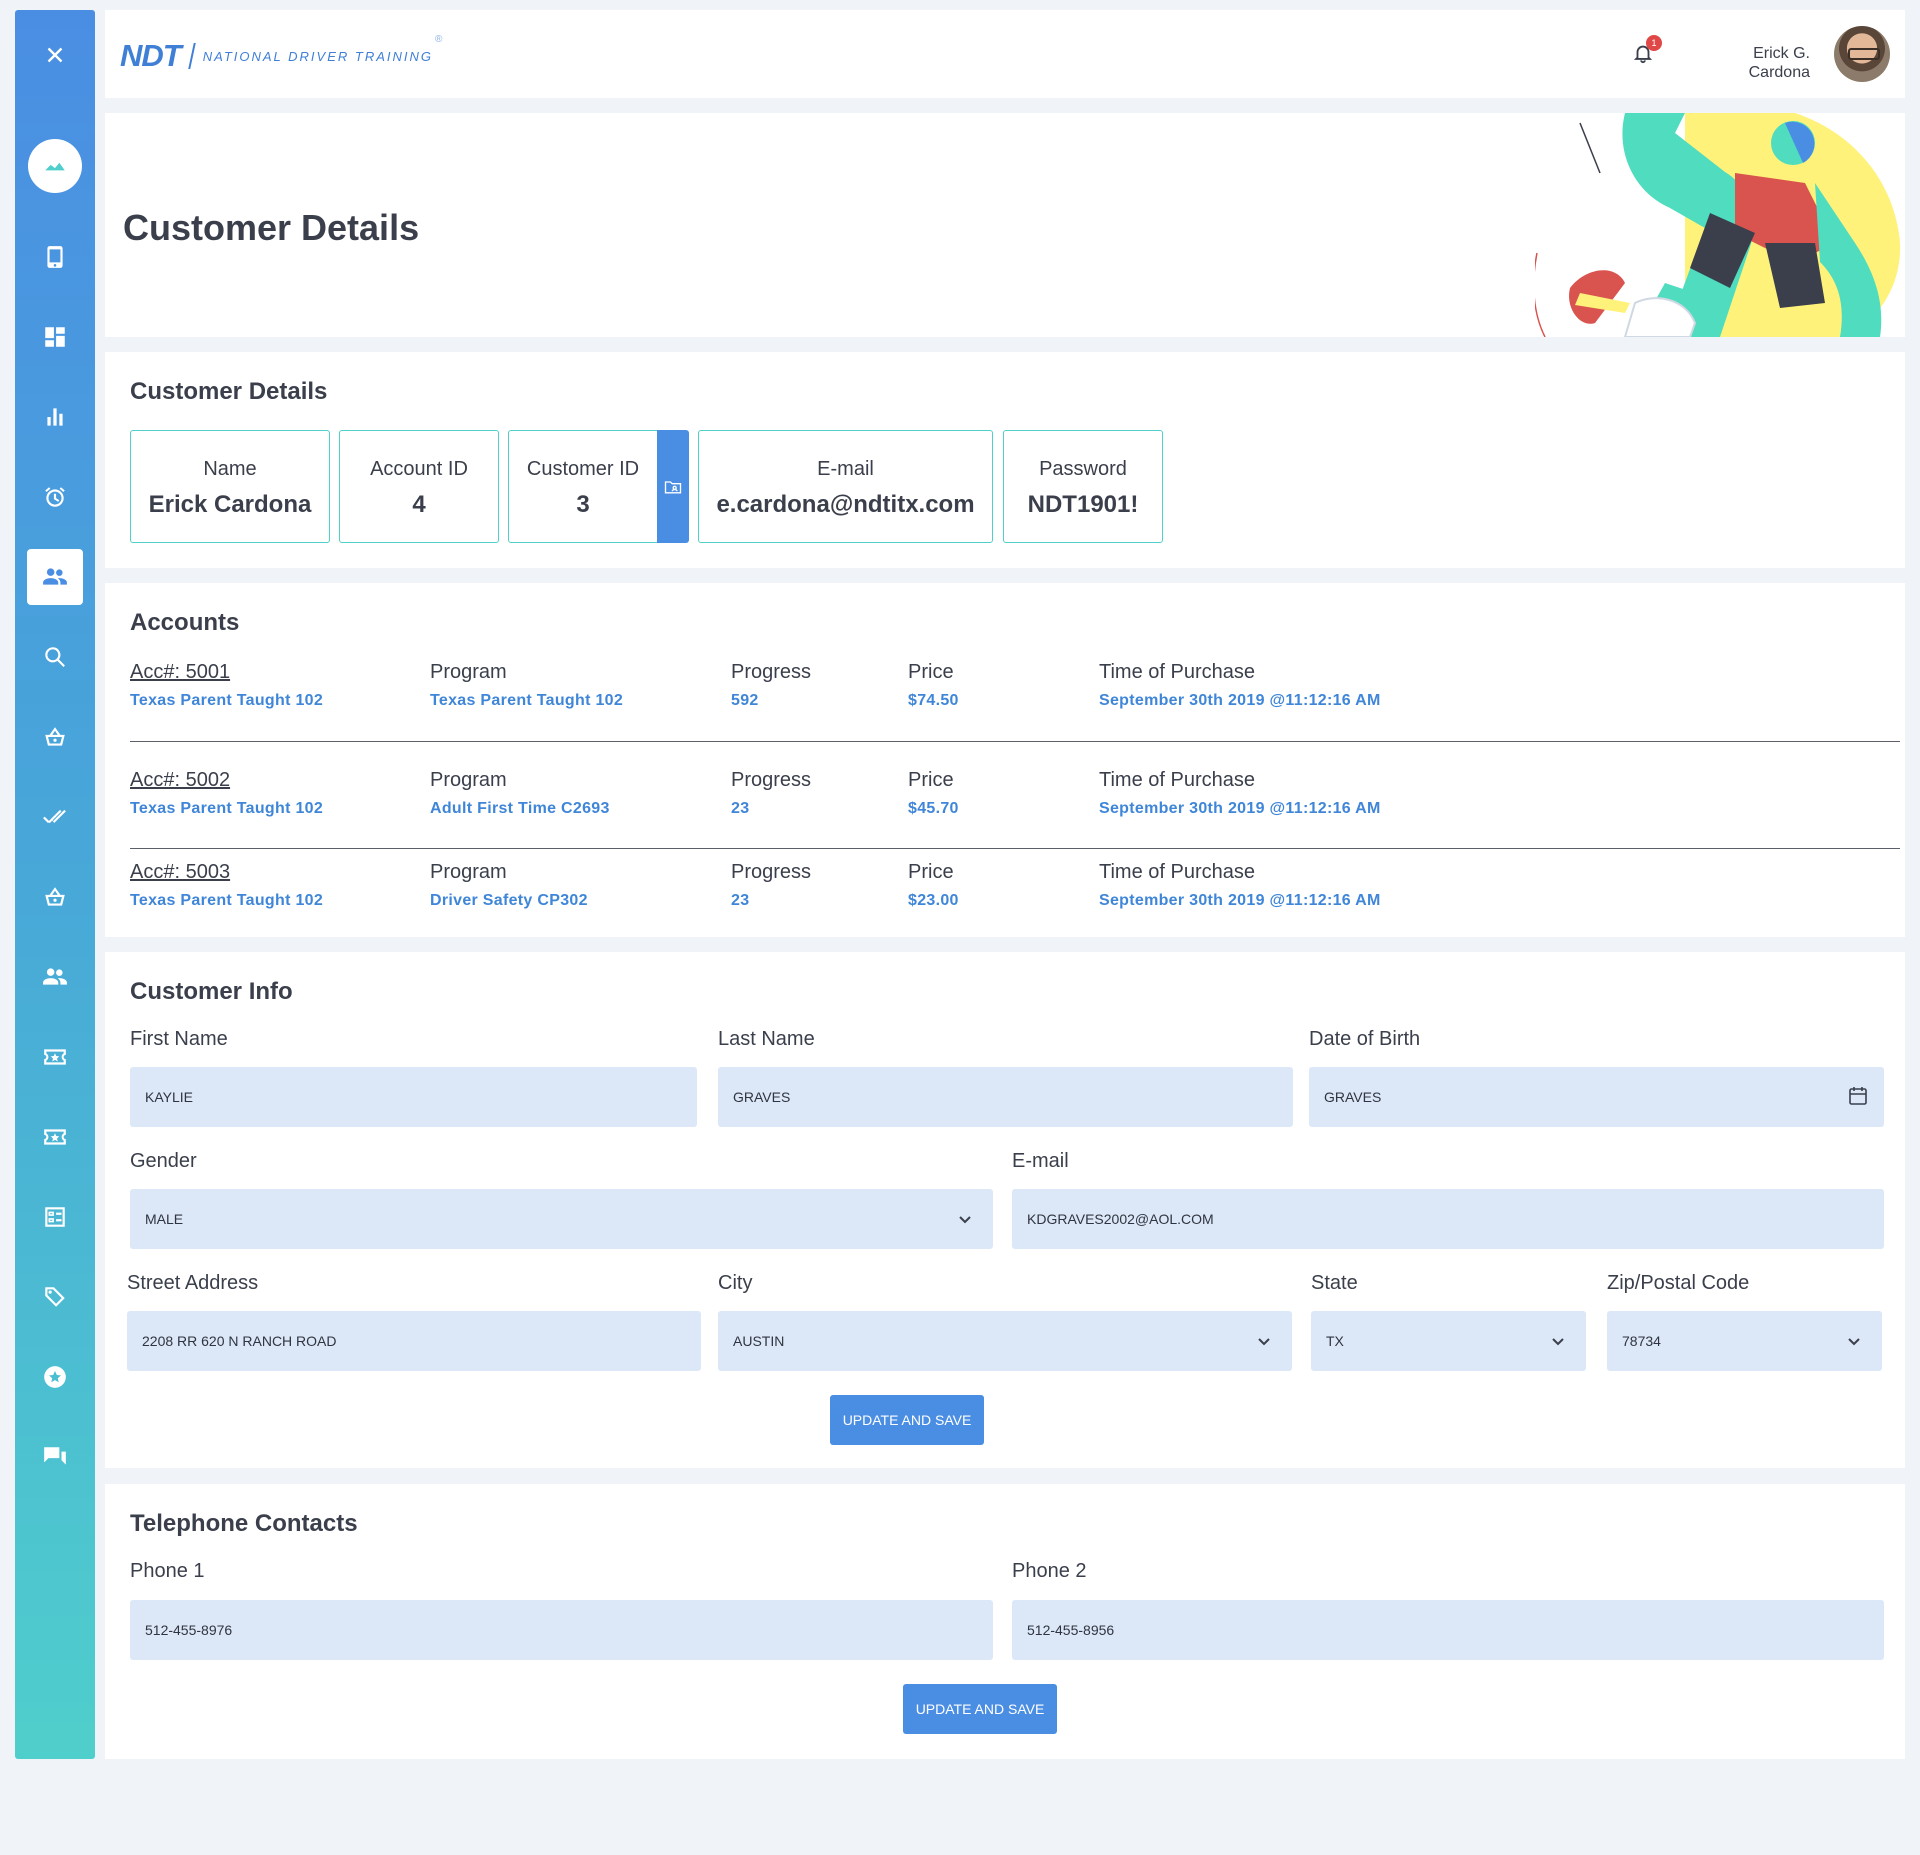 The width and height of the screenshot is (1920, 1855). I want to click on sidebar-item-reports, so click(55, 417).